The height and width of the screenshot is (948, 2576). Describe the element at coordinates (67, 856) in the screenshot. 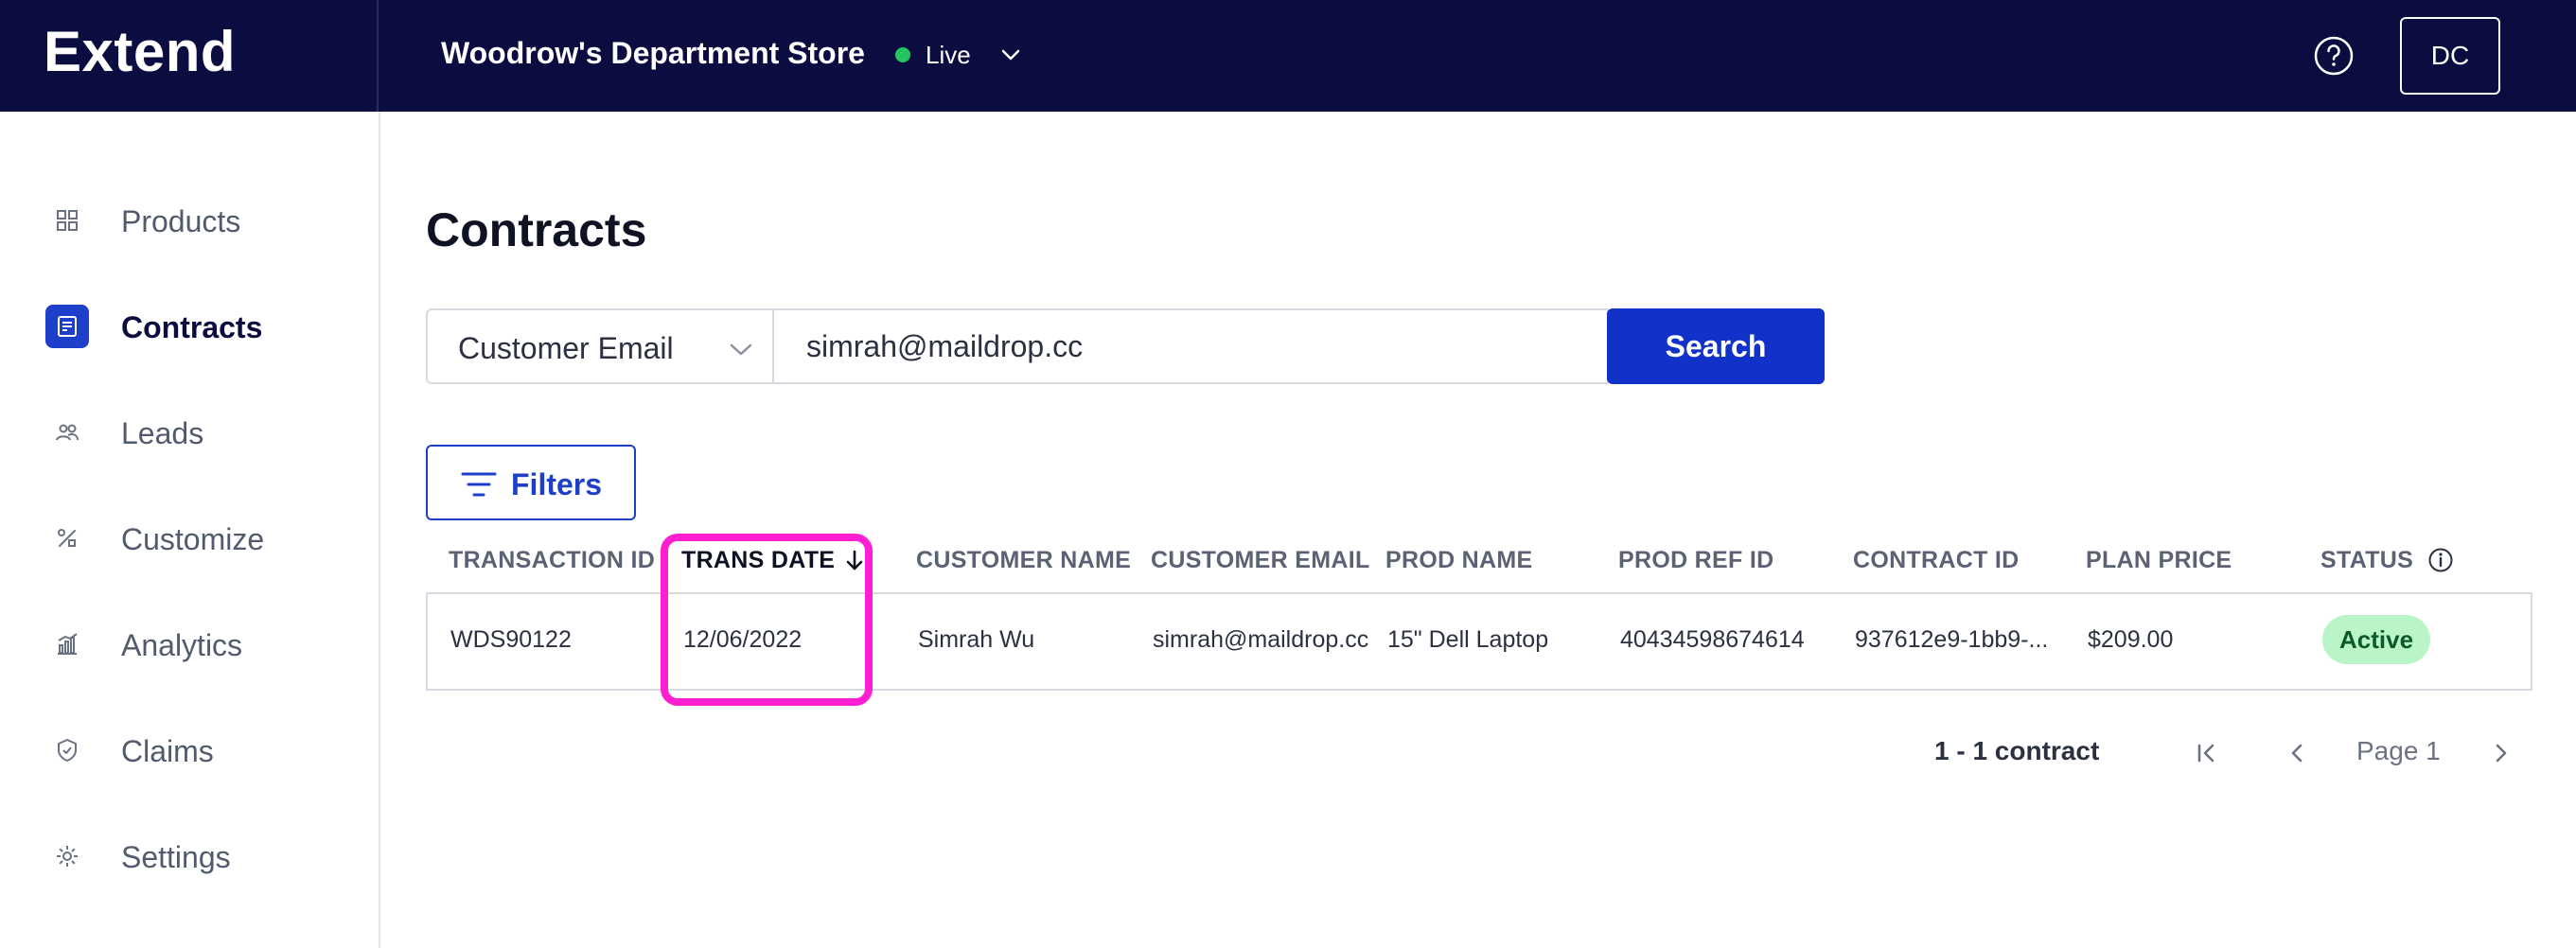

I see `gear-icon` at that location.